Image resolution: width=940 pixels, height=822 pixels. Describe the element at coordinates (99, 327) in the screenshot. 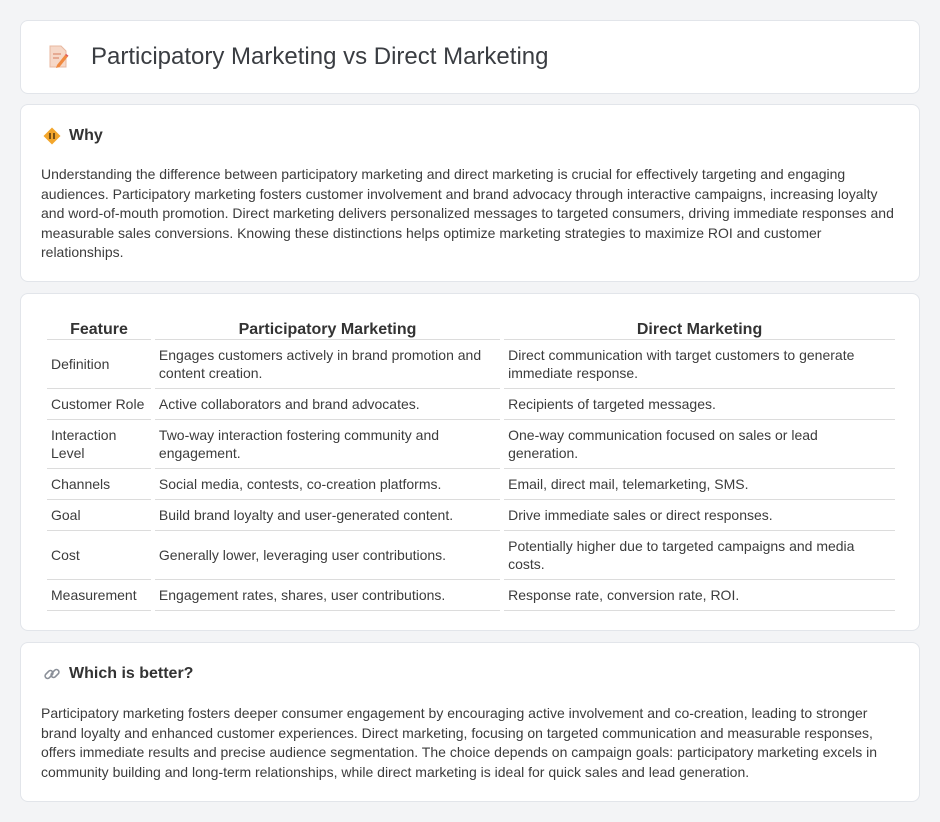

I see `header-feature: Feature` at that location.